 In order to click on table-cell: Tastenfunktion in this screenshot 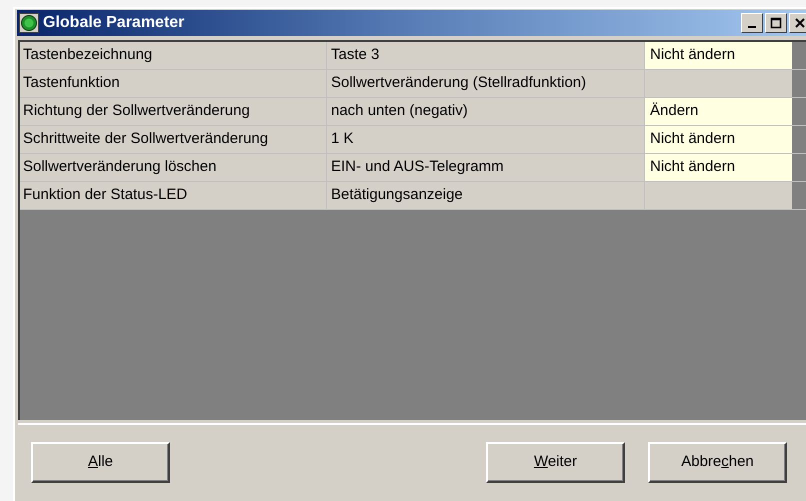, I will do `click(173, 83)`.